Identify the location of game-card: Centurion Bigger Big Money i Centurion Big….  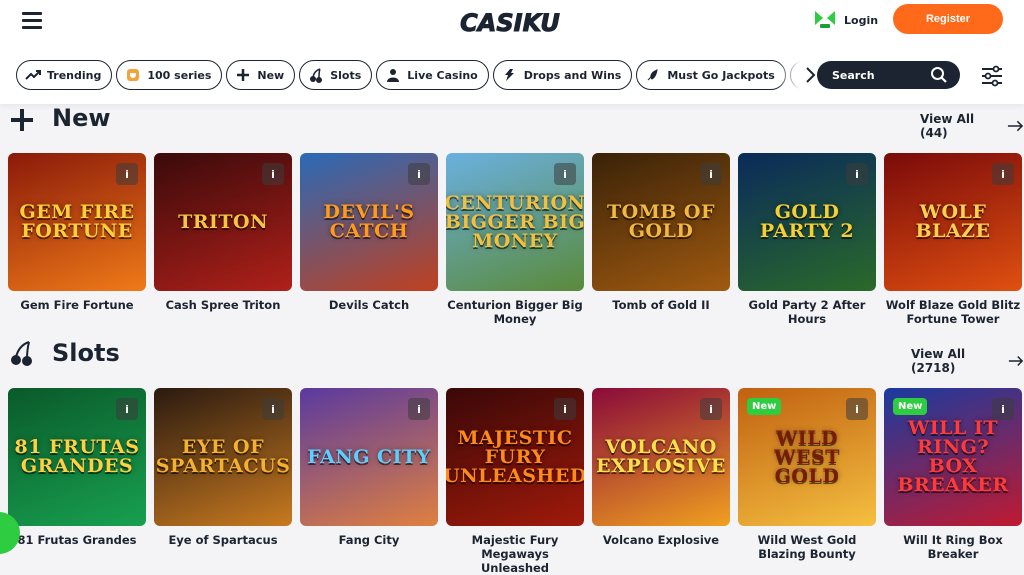
(515, 239).